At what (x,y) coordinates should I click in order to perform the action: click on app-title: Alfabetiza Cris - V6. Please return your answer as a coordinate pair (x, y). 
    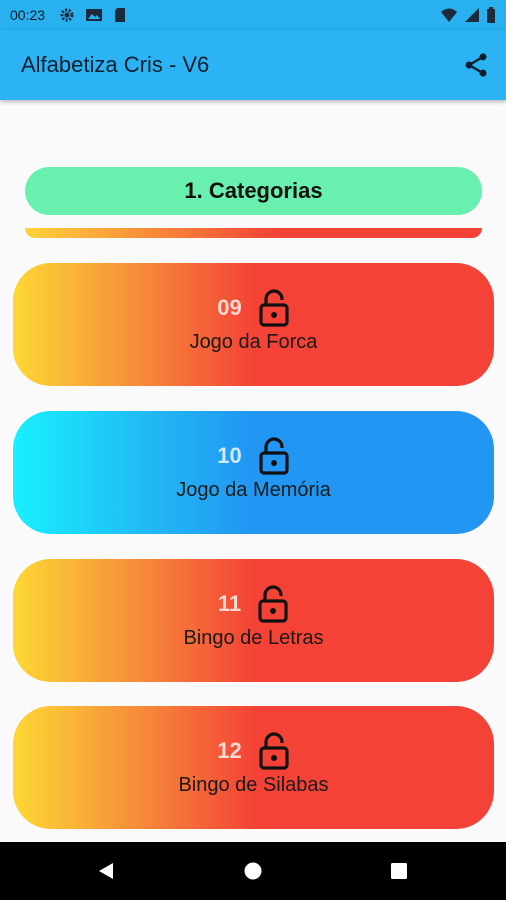
    Looking at the image, I should click on (115, 64).